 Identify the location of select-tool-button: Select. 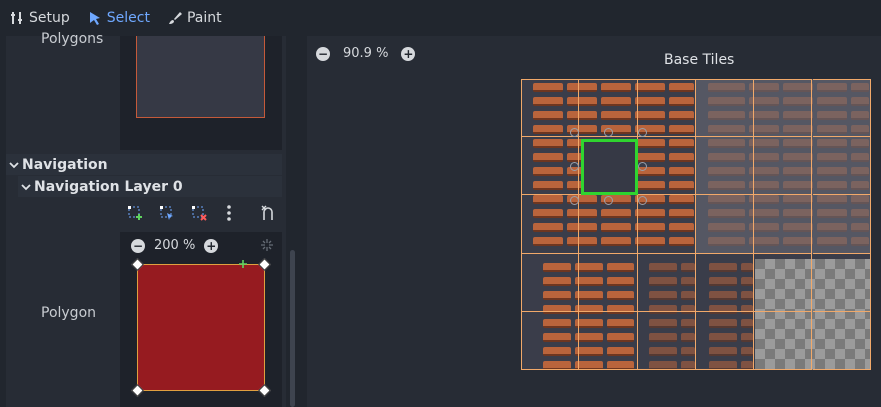
(119, 18).